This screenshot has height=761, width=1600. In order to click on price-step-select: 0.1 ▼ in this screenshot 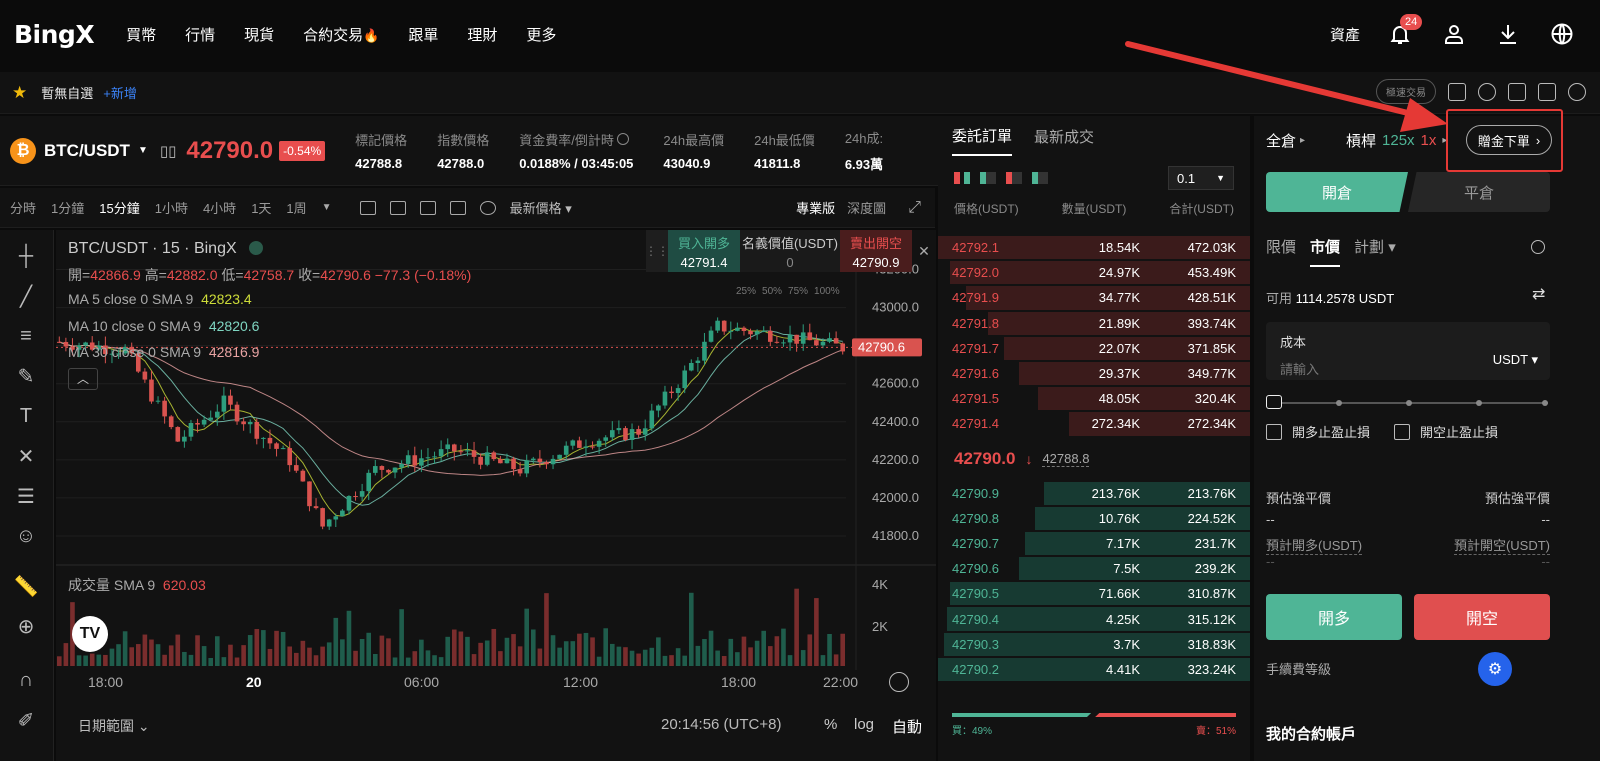, I will do `click(1201, 178)`.